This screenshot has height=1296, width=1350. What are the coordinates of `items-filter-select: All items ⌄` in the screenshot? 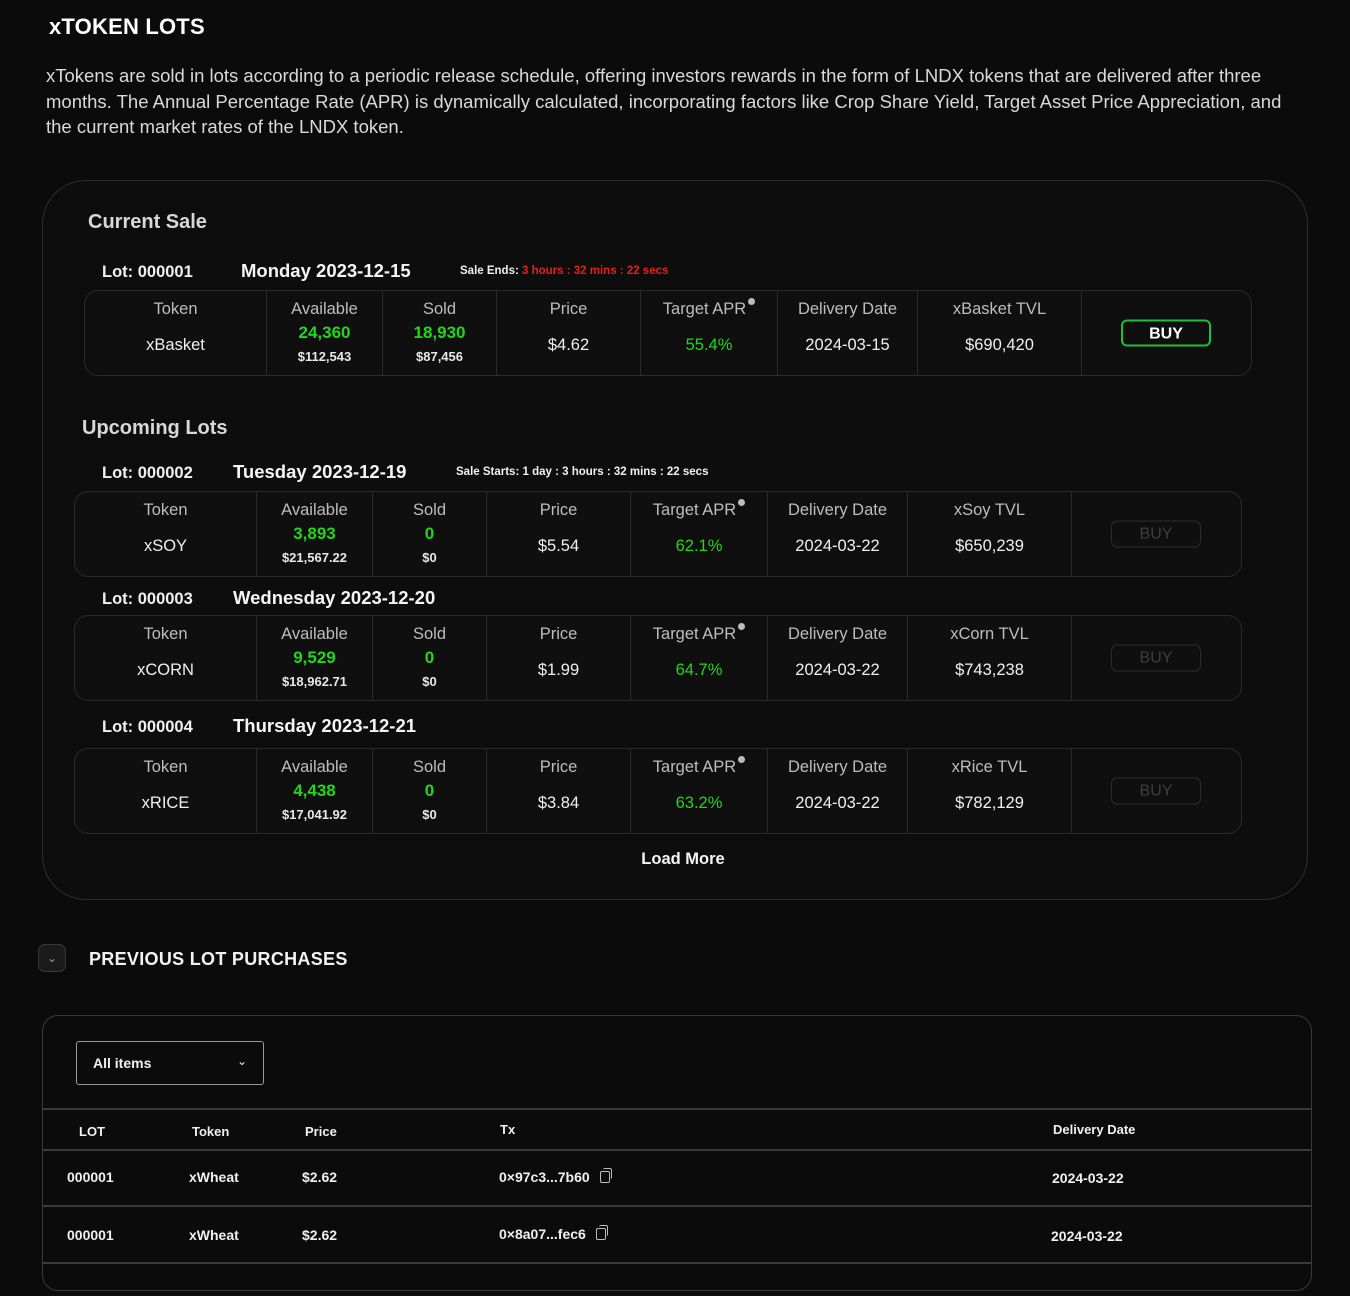 It's located at (170, 1063).